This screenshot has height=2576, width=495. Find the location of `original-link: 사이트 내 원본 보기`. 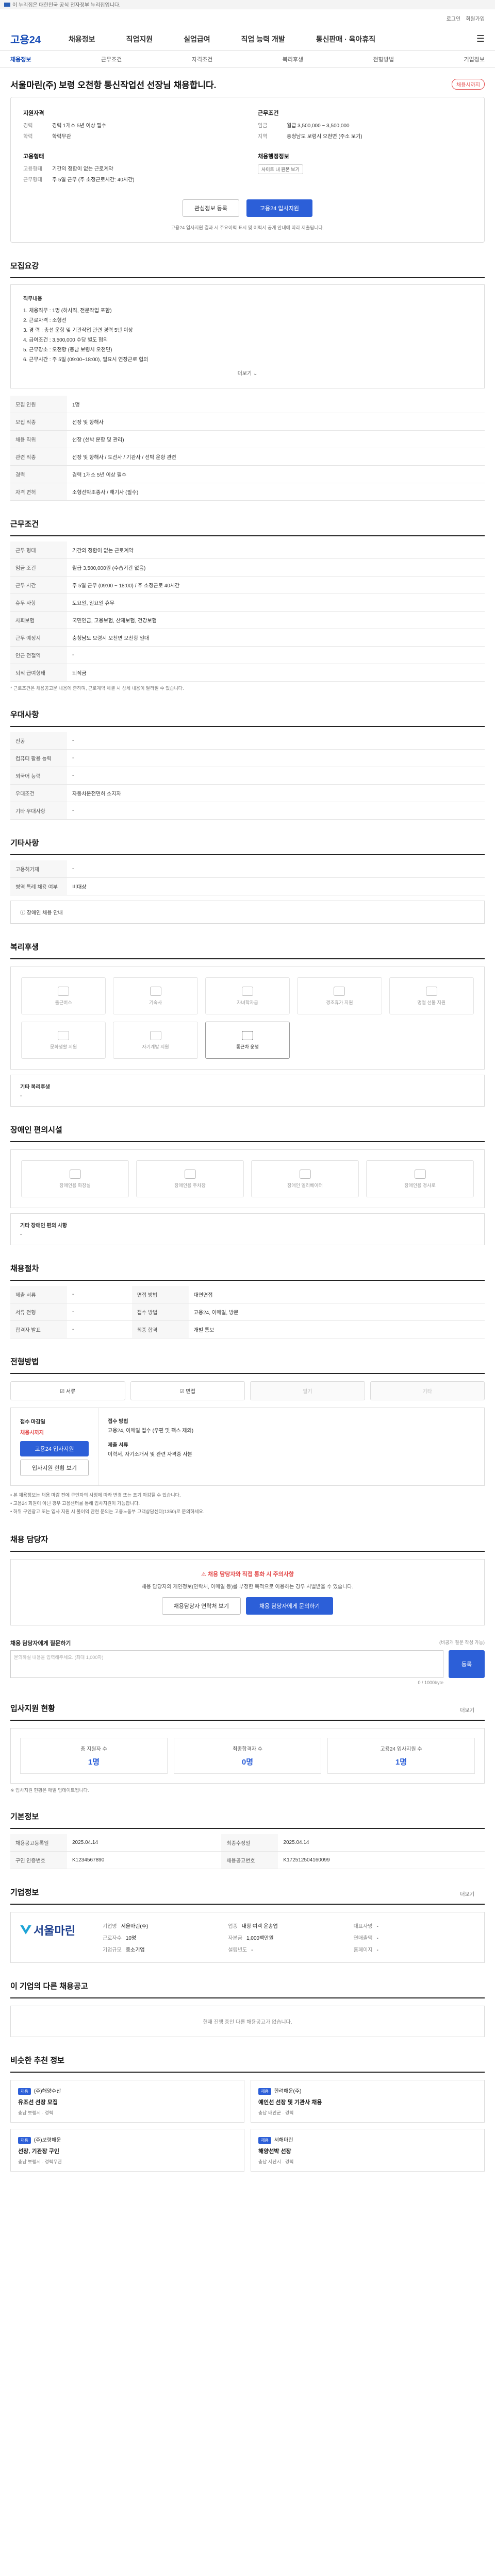

original-link: 사이트 내 원본 보기 is located at coordinates (280, 169).